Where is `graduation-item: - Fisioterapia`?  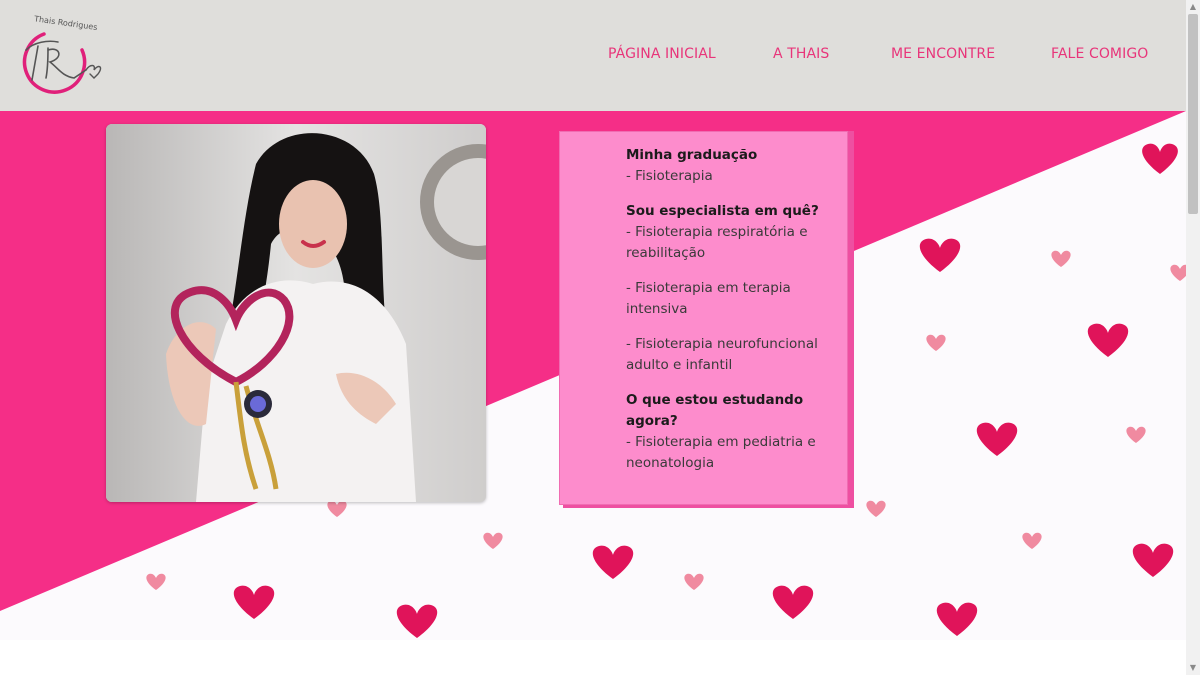 graduation-item: - Fisioterapia is located at coordinates (669, 176).